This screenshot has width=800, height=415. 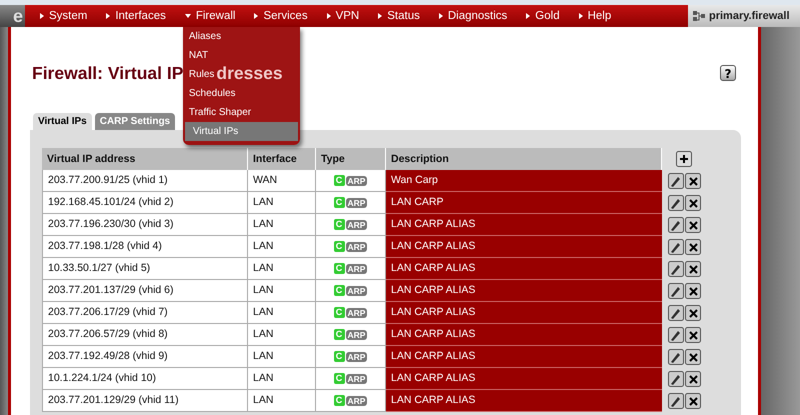 I want to click on table-cell: 203.77.192.49/28 (vhid 9), so click(x=145, y=357).